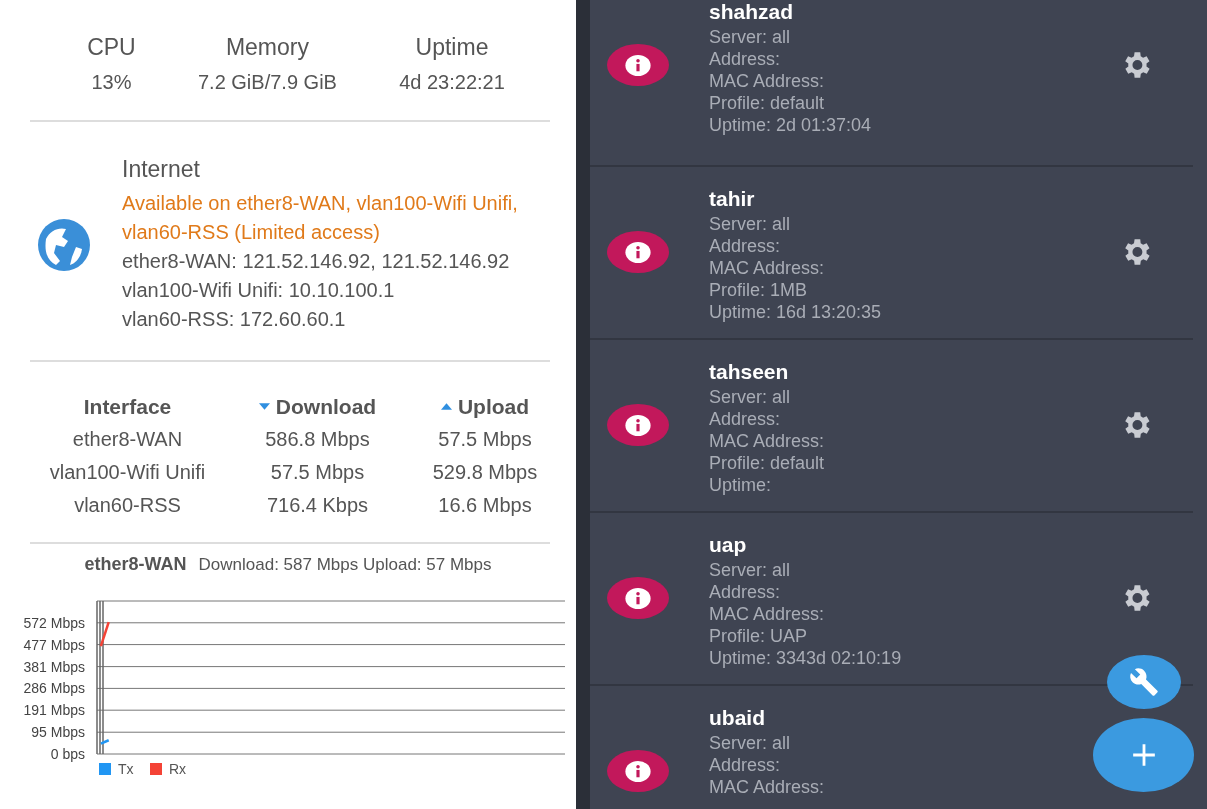 The width and height of the screenshot is (1207, 809). Describe the element at coordinates (58, 732) in the screenshot. I see `y-axis-label: 95 Mbps` at that location.